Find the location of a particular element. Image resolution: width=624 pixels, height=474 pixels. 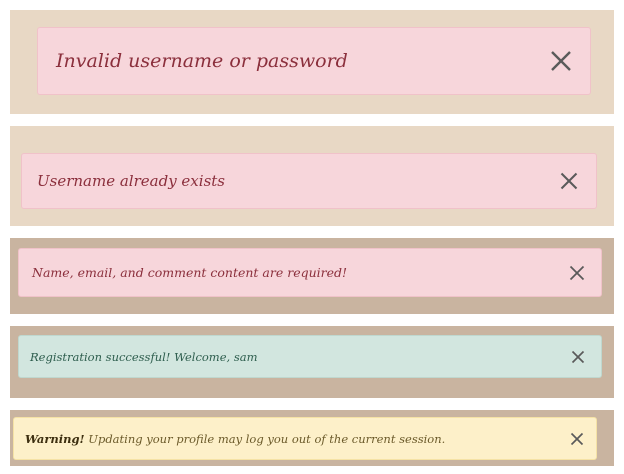

alert-registration-success: Registration successful! Welcome, sam is located at coordinates (310, 356).